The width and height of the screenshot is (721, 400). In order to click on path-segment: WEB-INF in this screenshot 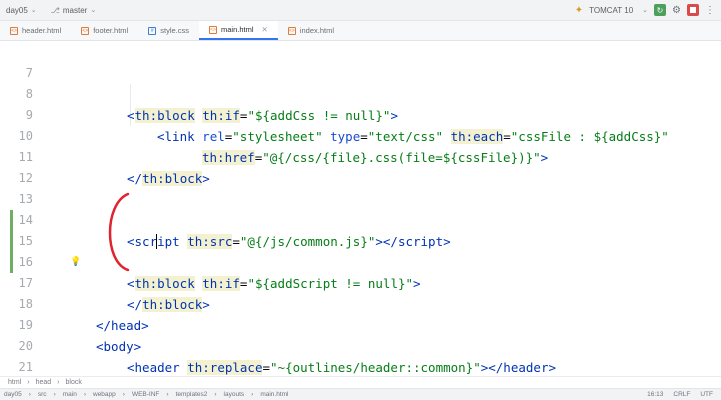, I will do `click(145, 394)`.